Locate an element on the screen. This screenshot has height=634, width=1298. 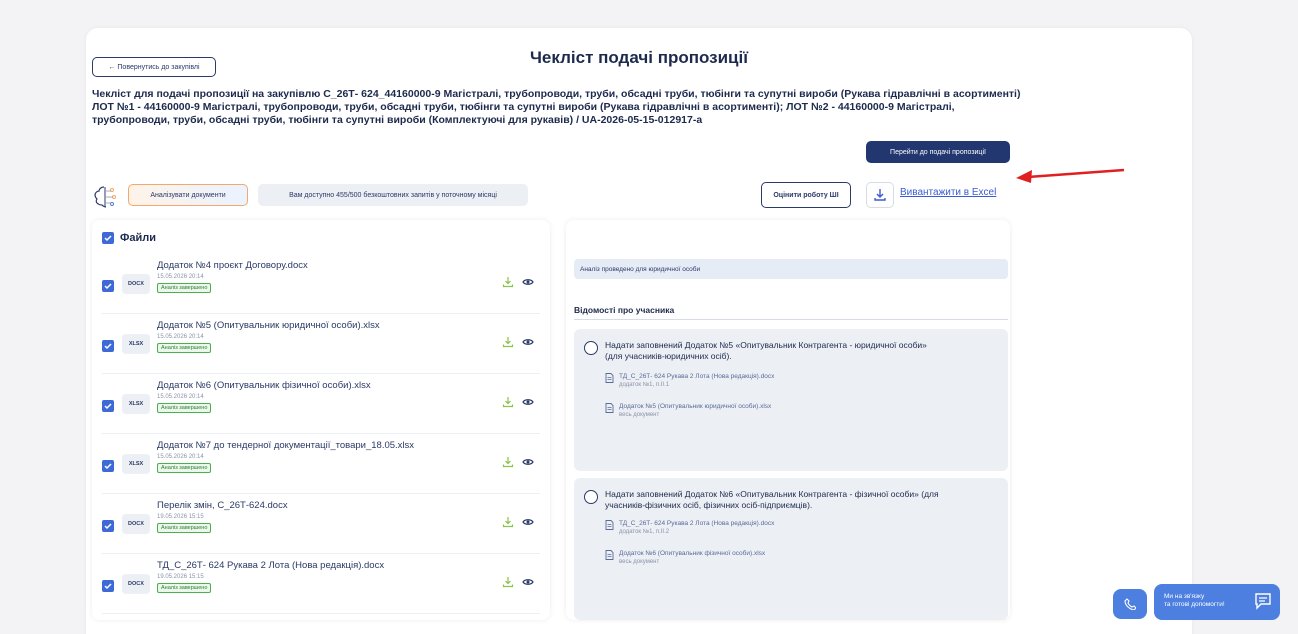
export-download-button is located at coordinates (880, 195).